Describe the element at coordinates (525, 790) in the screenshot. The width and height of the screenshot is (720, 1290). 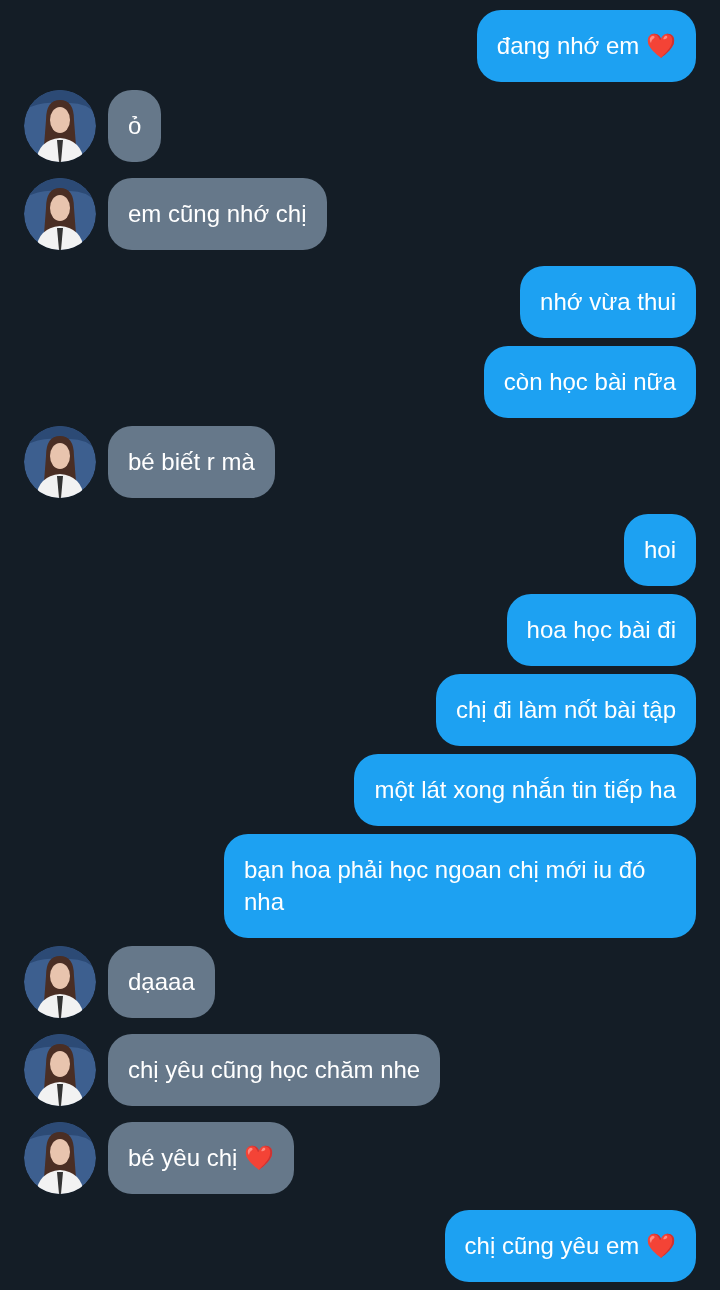
I see `sent-message-bubble: một lát xong nhắn tin tiếp ha` at that location.